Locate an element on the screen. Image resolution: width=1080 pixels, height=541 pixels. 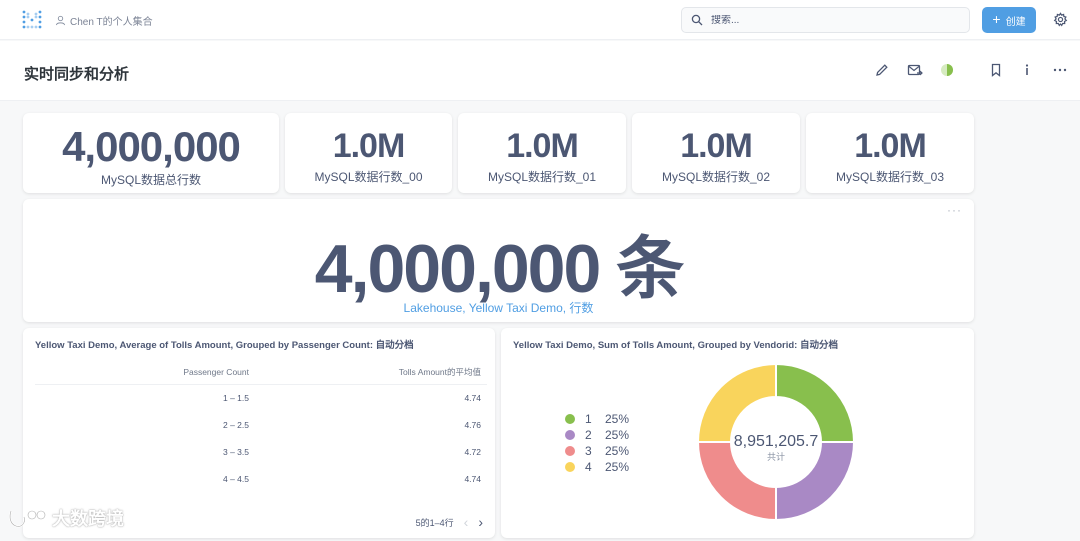
gear-icon is located at coordinates (1060, 19).